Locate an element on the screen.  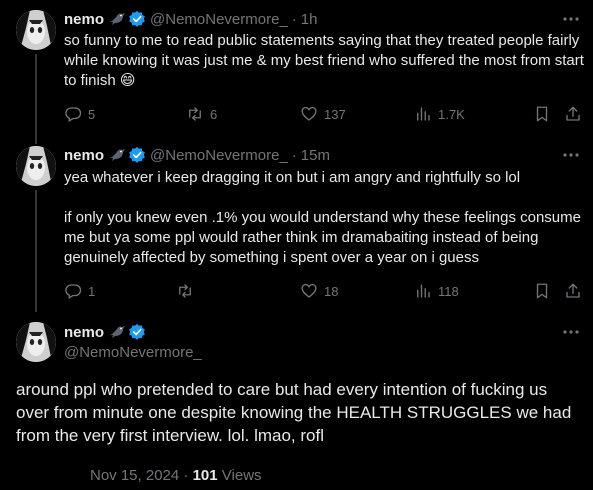
like-count: 18 is located at coordinates (331, 291).